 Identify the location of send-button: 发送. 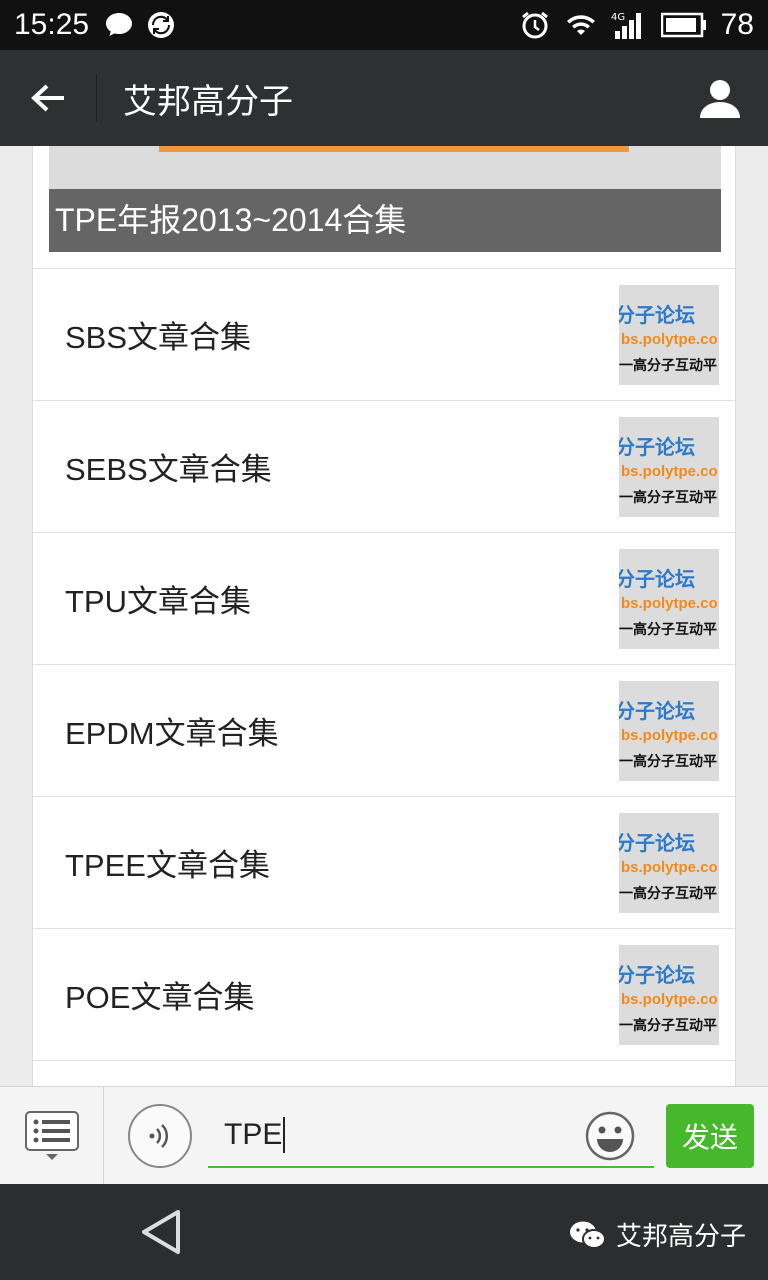
(710, 1135).